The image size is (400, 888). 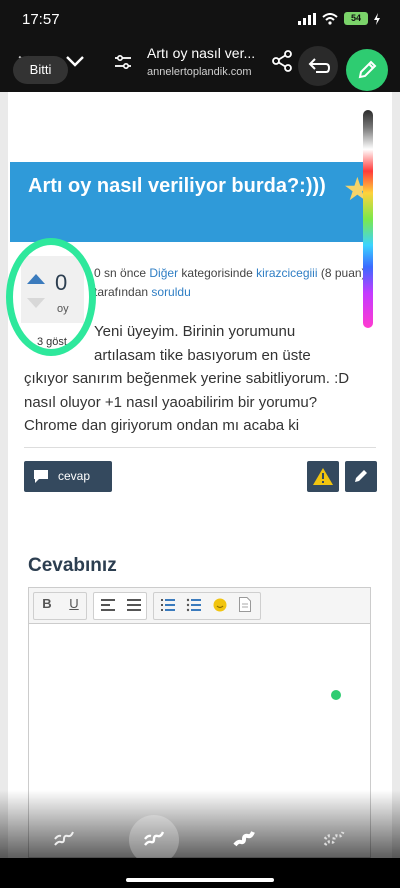 I want to click on numbered-list-icon, so click(x=168, y=605).